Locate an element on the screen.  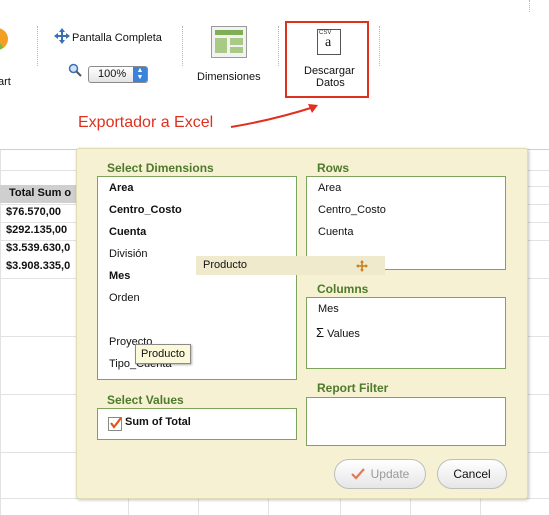
update-label: Update is located at coordinates (390, 474).